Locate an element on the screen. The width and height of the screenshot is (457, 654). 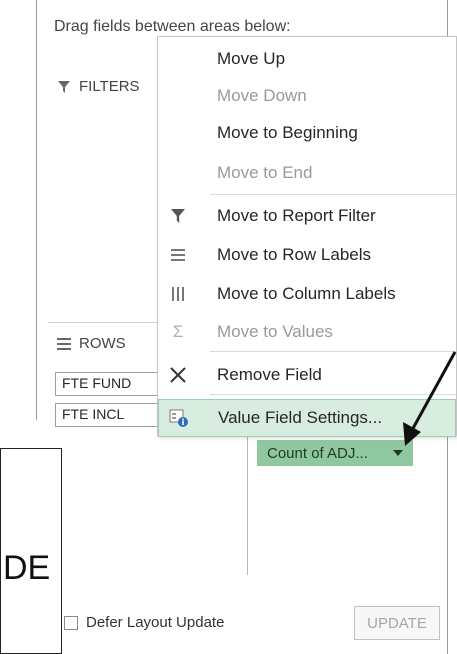
filters-area-label: FILTERS is located at coordinates (98, 86).